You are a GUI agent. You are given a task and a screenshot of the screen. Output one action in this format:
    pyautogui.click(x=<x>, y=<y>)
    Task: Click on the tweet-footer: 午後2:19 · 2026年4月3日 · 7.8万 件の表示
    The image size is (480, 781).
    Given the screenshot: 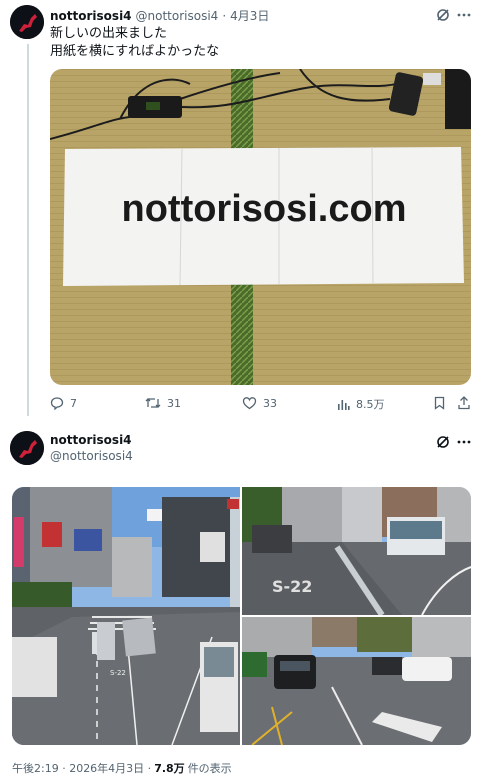 What is the action you would take?
    pyautogui.click(x=122, y=768)
    